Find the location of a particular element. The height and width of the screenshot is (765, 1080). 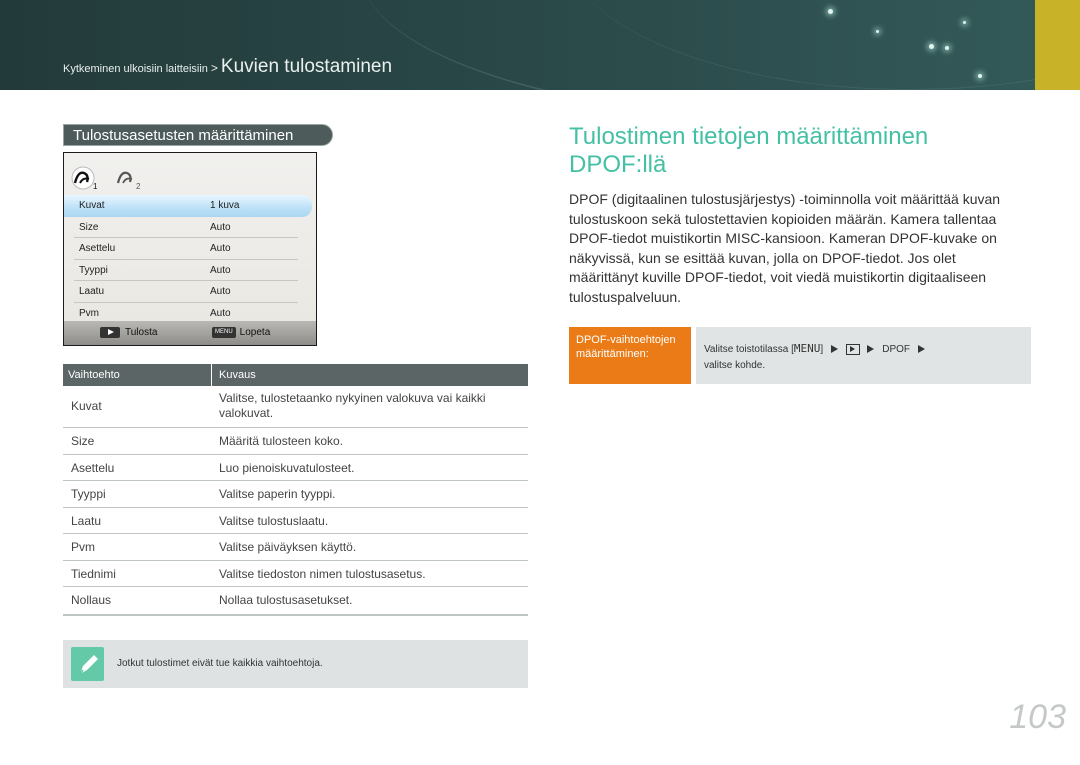

table-row: Asettelu Luo pienoiskuvatulosteet. is located at coordinates (295, 468).